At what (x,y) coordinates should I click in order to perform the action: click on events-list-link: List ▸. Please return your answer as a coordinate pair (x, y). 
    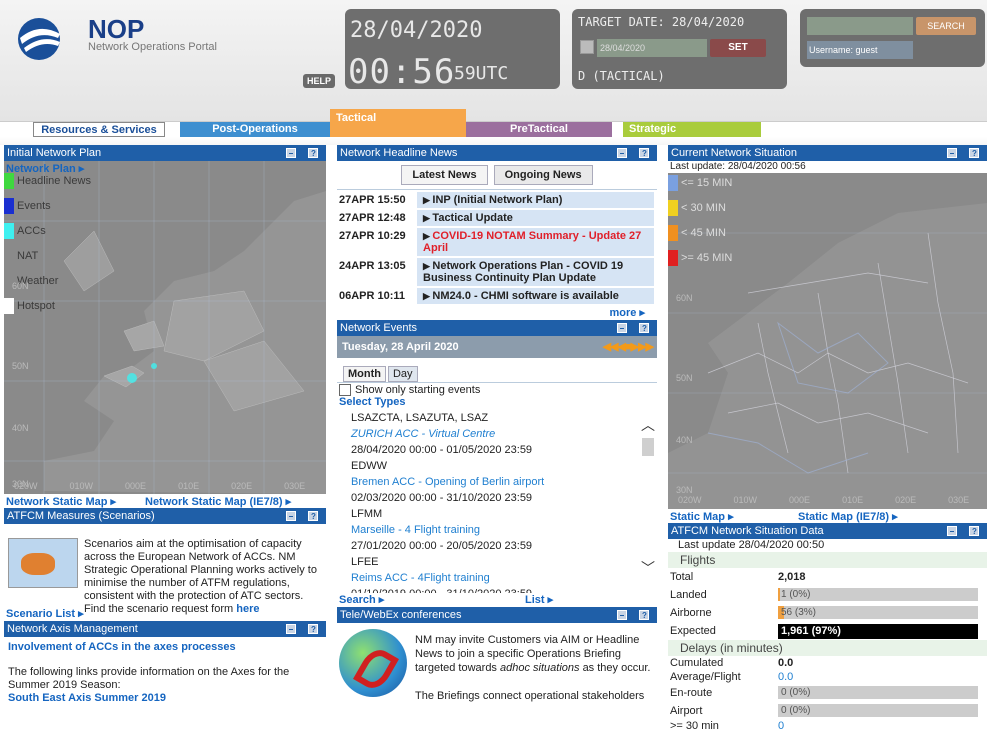
    Looking at the image, I should click on (539, 599).